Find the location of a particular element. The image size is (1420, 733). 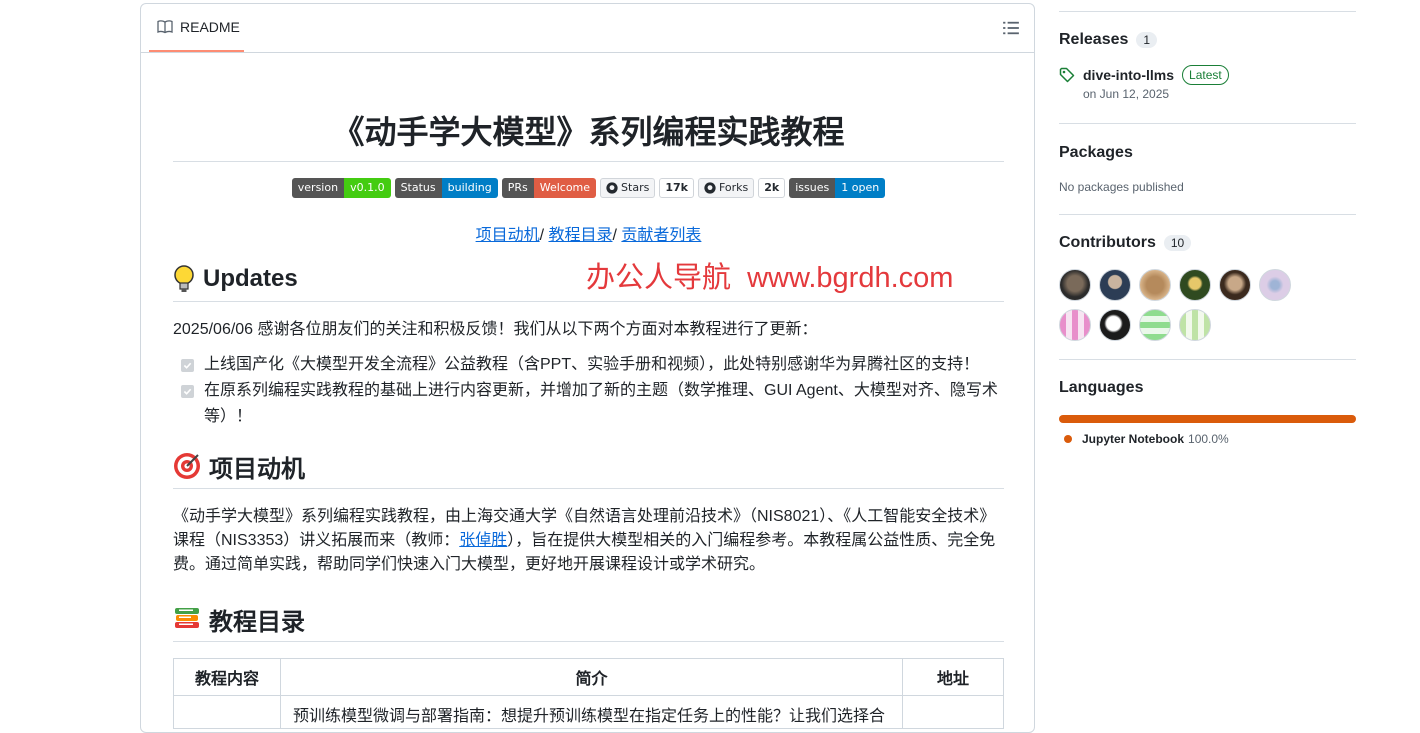

forks-badge: Forks 2k is located at coordinates (741, 188).